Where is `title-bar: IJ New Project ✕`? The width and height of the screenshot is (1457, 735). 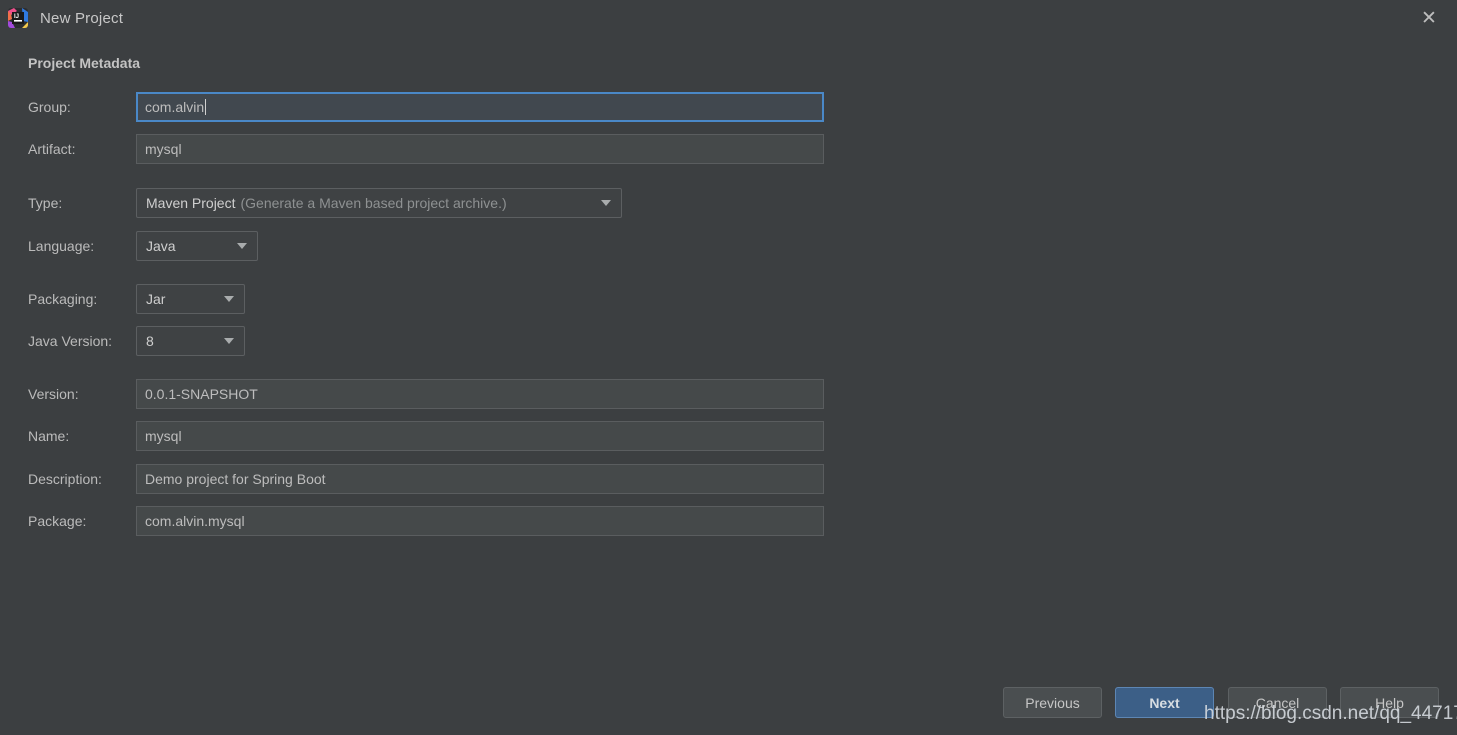 title-bar: IJ New Project ✕ is located at coordinates (728, 18).